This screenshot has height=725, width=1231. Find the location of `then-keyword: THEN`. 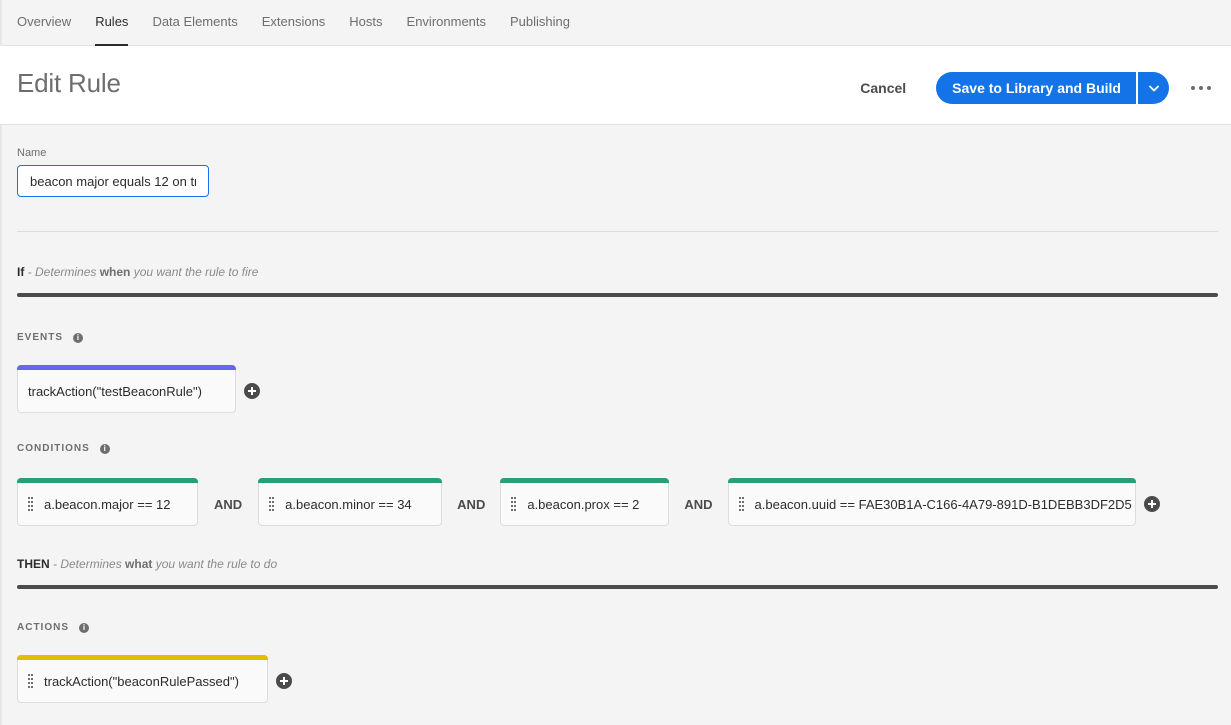

then-keyword: THEN is located at coordinates (33, 564).